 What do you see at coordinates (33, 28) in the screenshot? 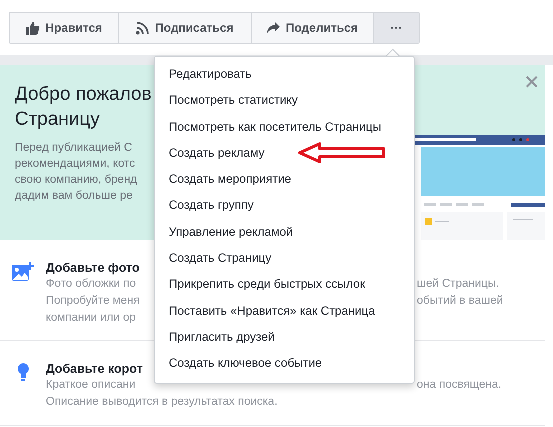
I see `thumbs-up-icon` at bounding box center [33, 28].